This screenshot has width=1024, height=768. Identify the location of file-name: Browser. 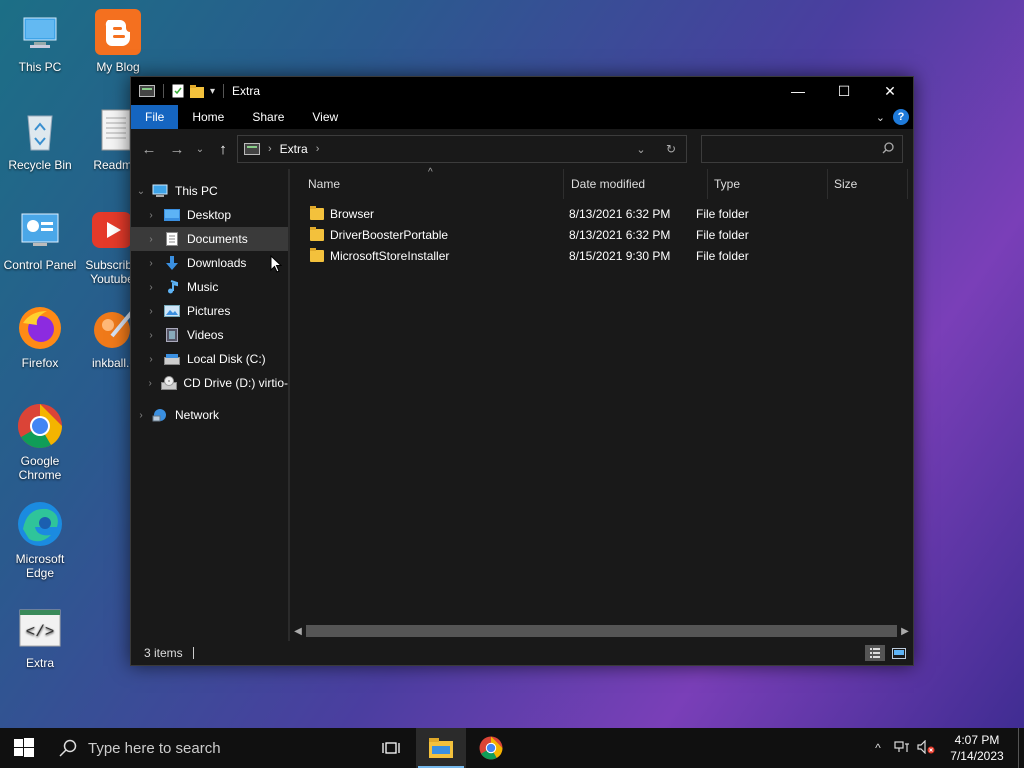
(352, 213).